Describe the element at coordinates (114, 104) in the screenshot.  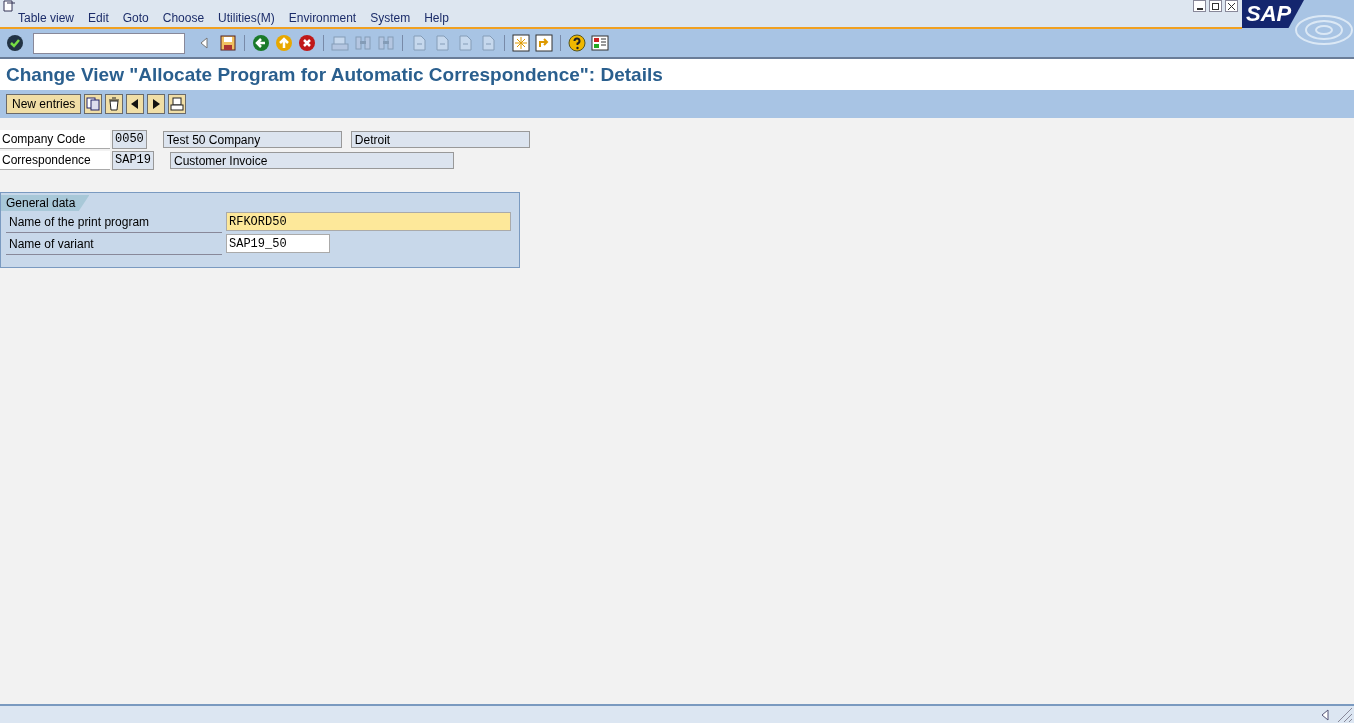
I see `trash-icon` at that location.